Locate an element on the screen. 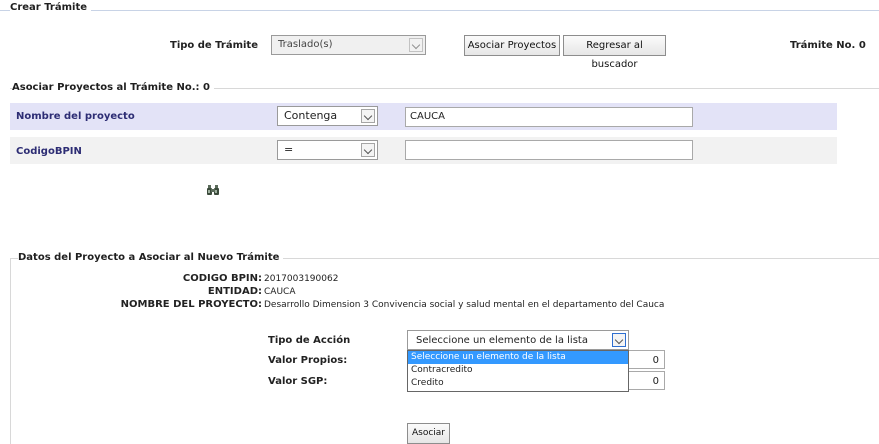 The image size is (879, 444). tipo-tramite-label: Tipo de Trámite is located at coordinates (214, 45).